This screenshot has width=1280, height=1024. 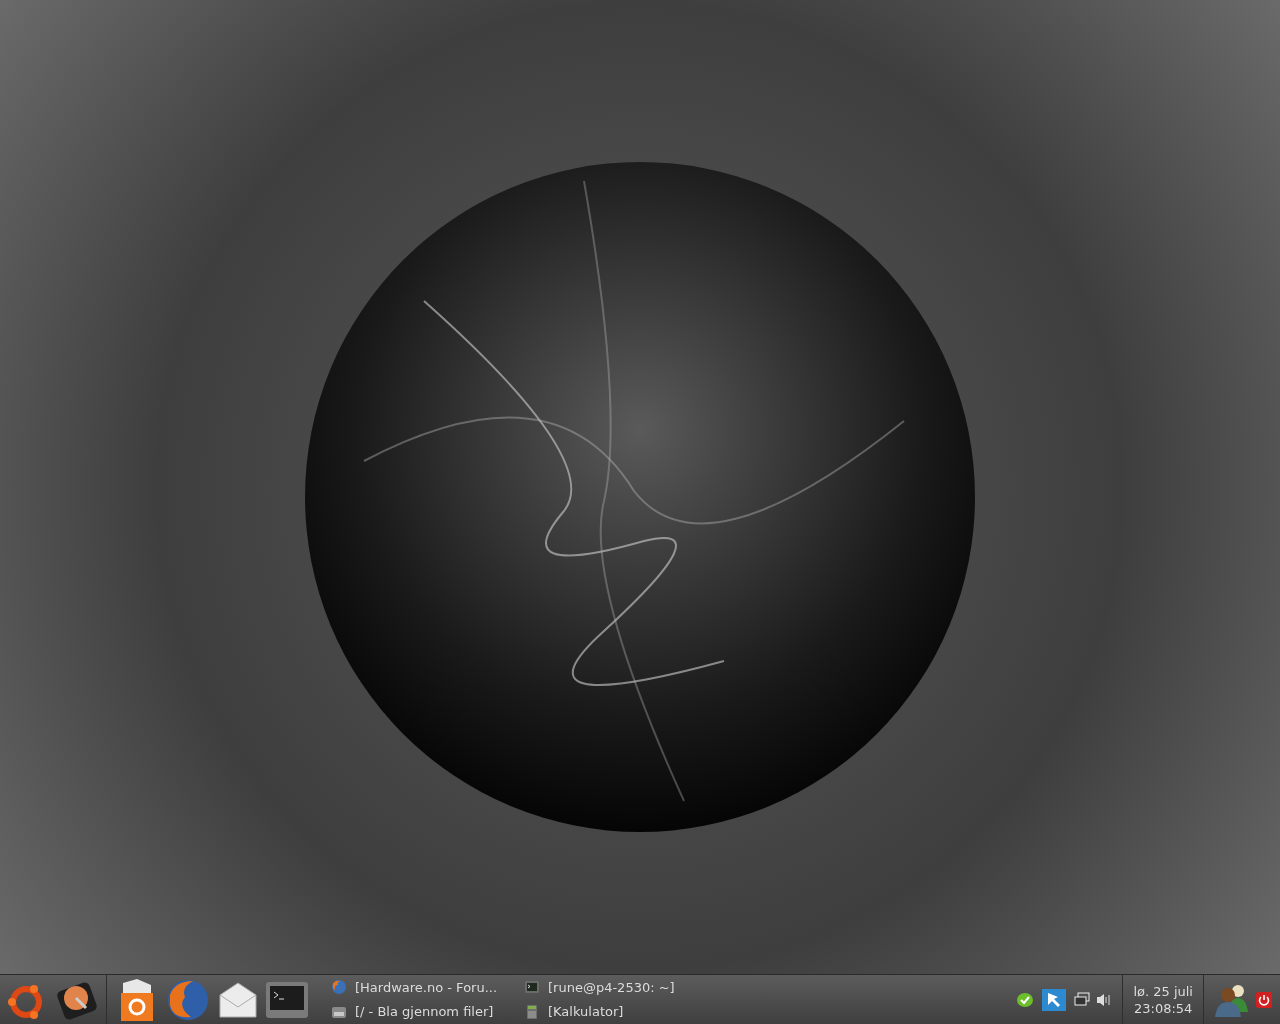 What do you see at coordinates (639, 1012) in the screenshot?
I see `task-button: [Kalkulator]` at bounding box center [639, 1012].